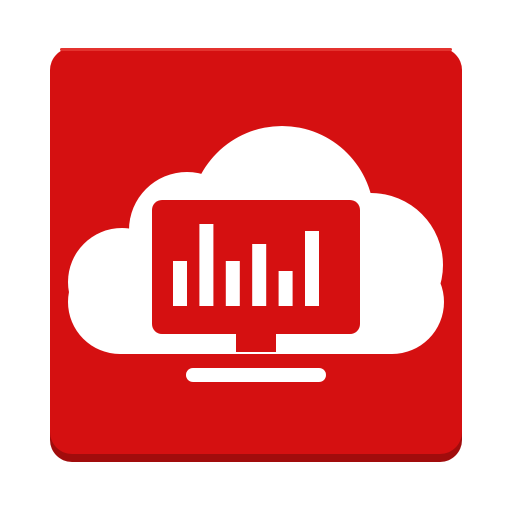 Image resolution: width=512 pixels, height=512 pixels. What do you see at coordinates (256, 342) in the screenshot?
I see `monitor-neck` at bounding box center [256, 342].